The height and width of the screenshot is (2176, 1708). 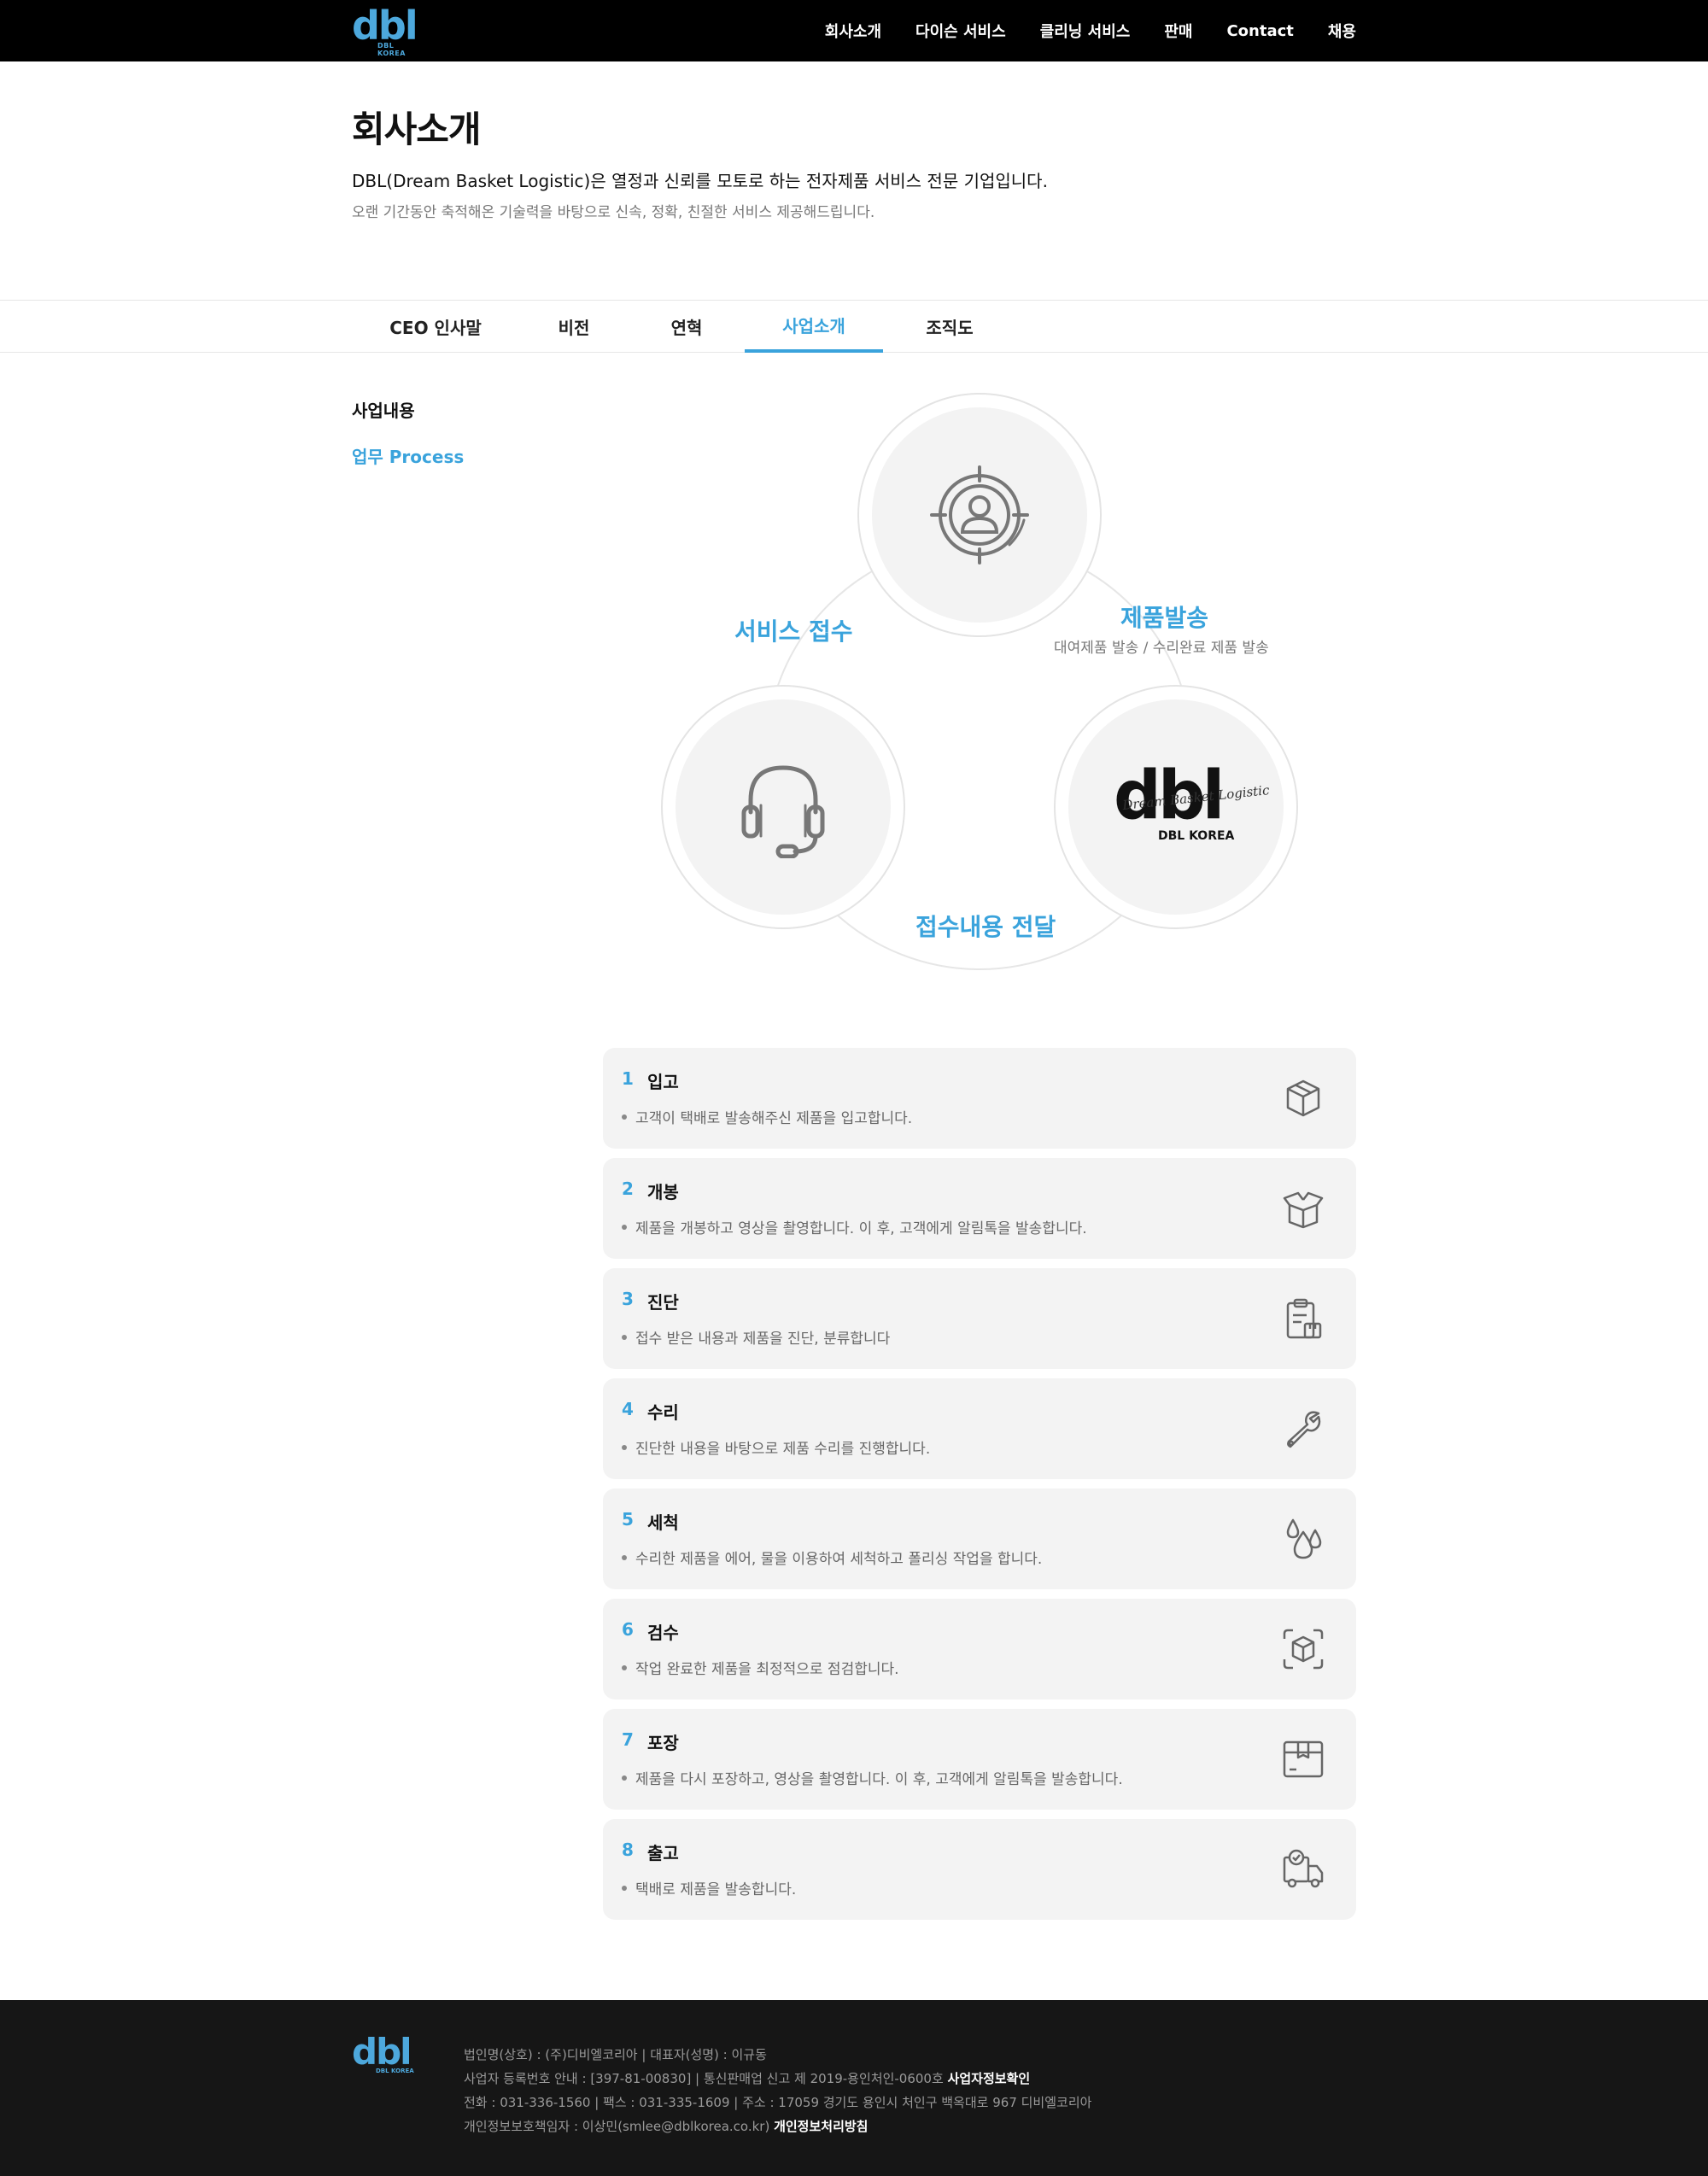 What do you see at coordinates (756, 1337) in the screenshot?
I see `step-description: 접수 받은 내용과 제품을 진단, 분류합니다` at bounding box center [756, 1337].